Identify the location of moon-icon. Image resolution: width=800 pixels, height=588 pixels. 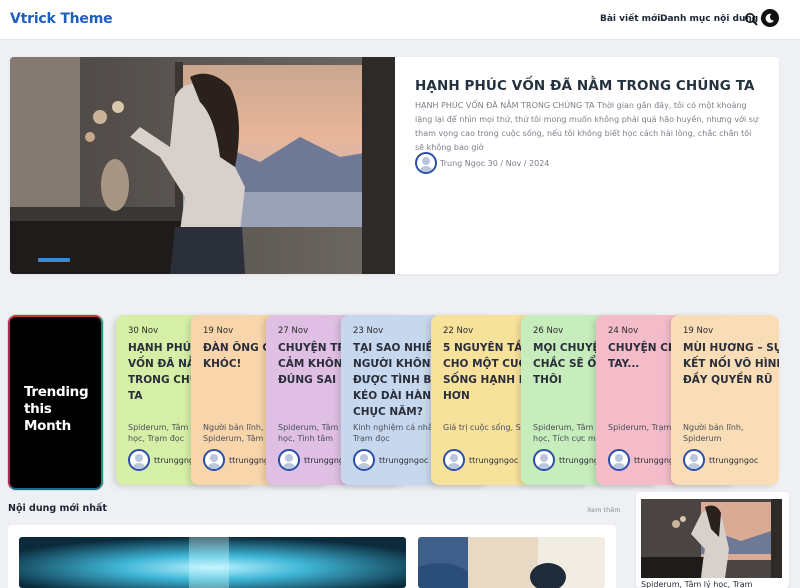
(769, 18).